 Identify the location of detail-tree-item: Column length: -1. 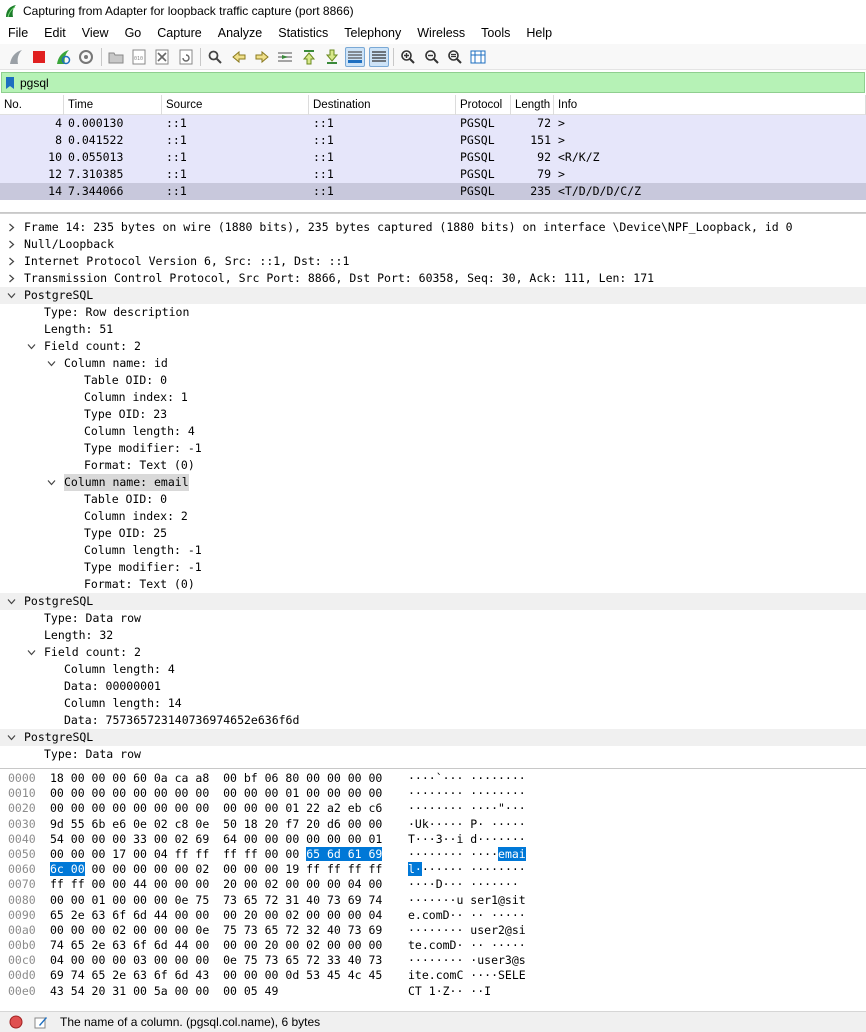
(433, 550).